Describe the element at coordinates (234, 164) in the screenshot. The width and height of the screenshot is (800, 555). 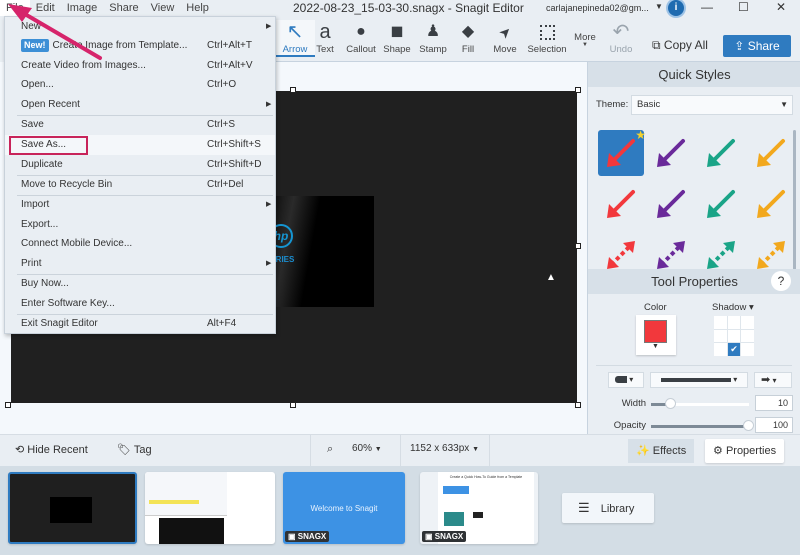
I see `menu-item-shortcut: Ctrl+Shift+D` at that location.